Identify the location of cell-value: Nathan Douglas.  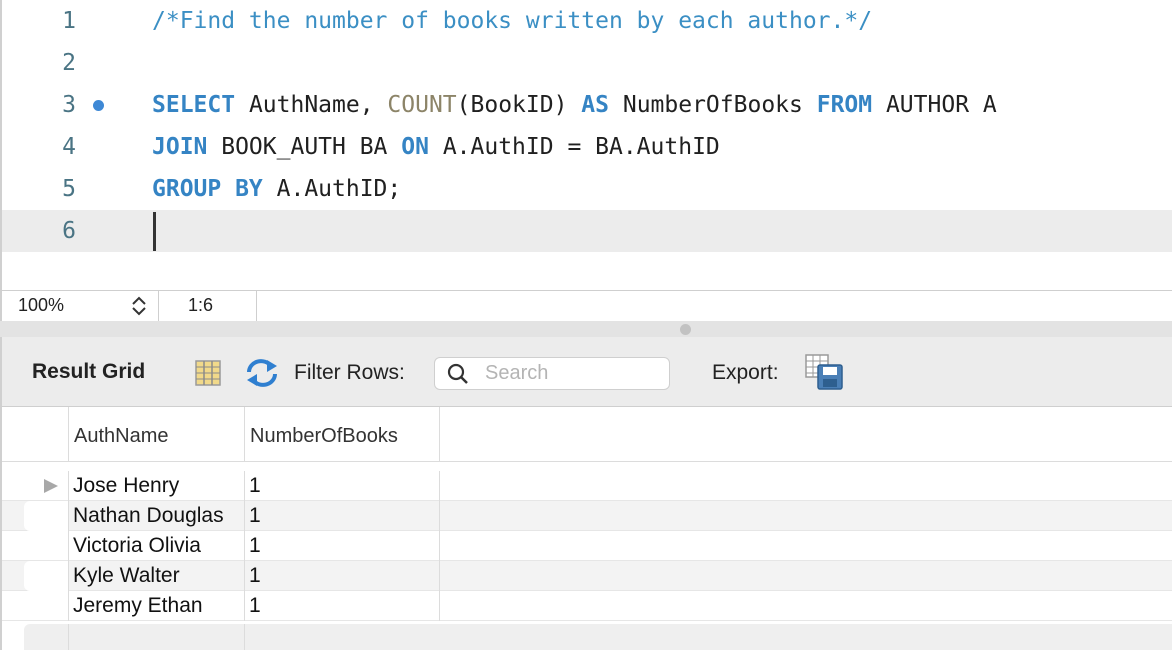
(148, 515).